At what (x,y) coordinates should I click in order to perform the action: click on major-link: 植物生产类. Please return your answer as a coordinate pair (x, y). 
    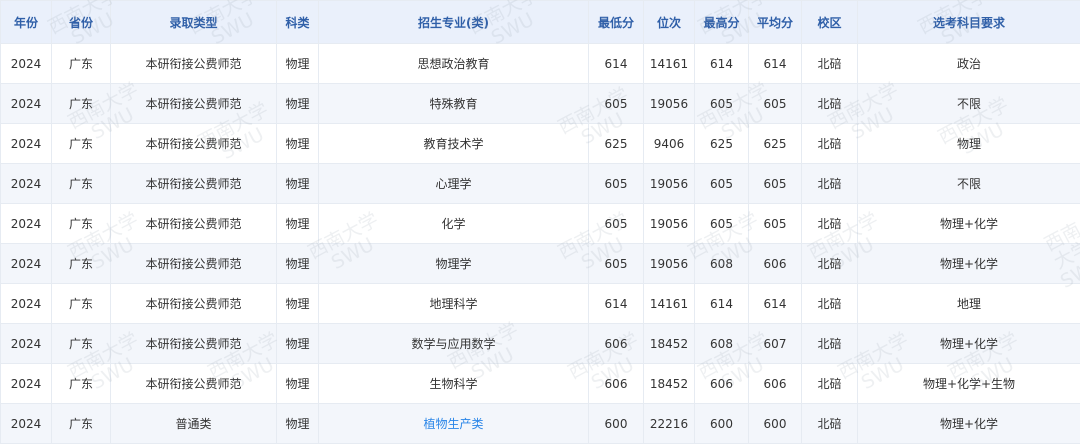
    Looking at the image, I should click on (453, 423).